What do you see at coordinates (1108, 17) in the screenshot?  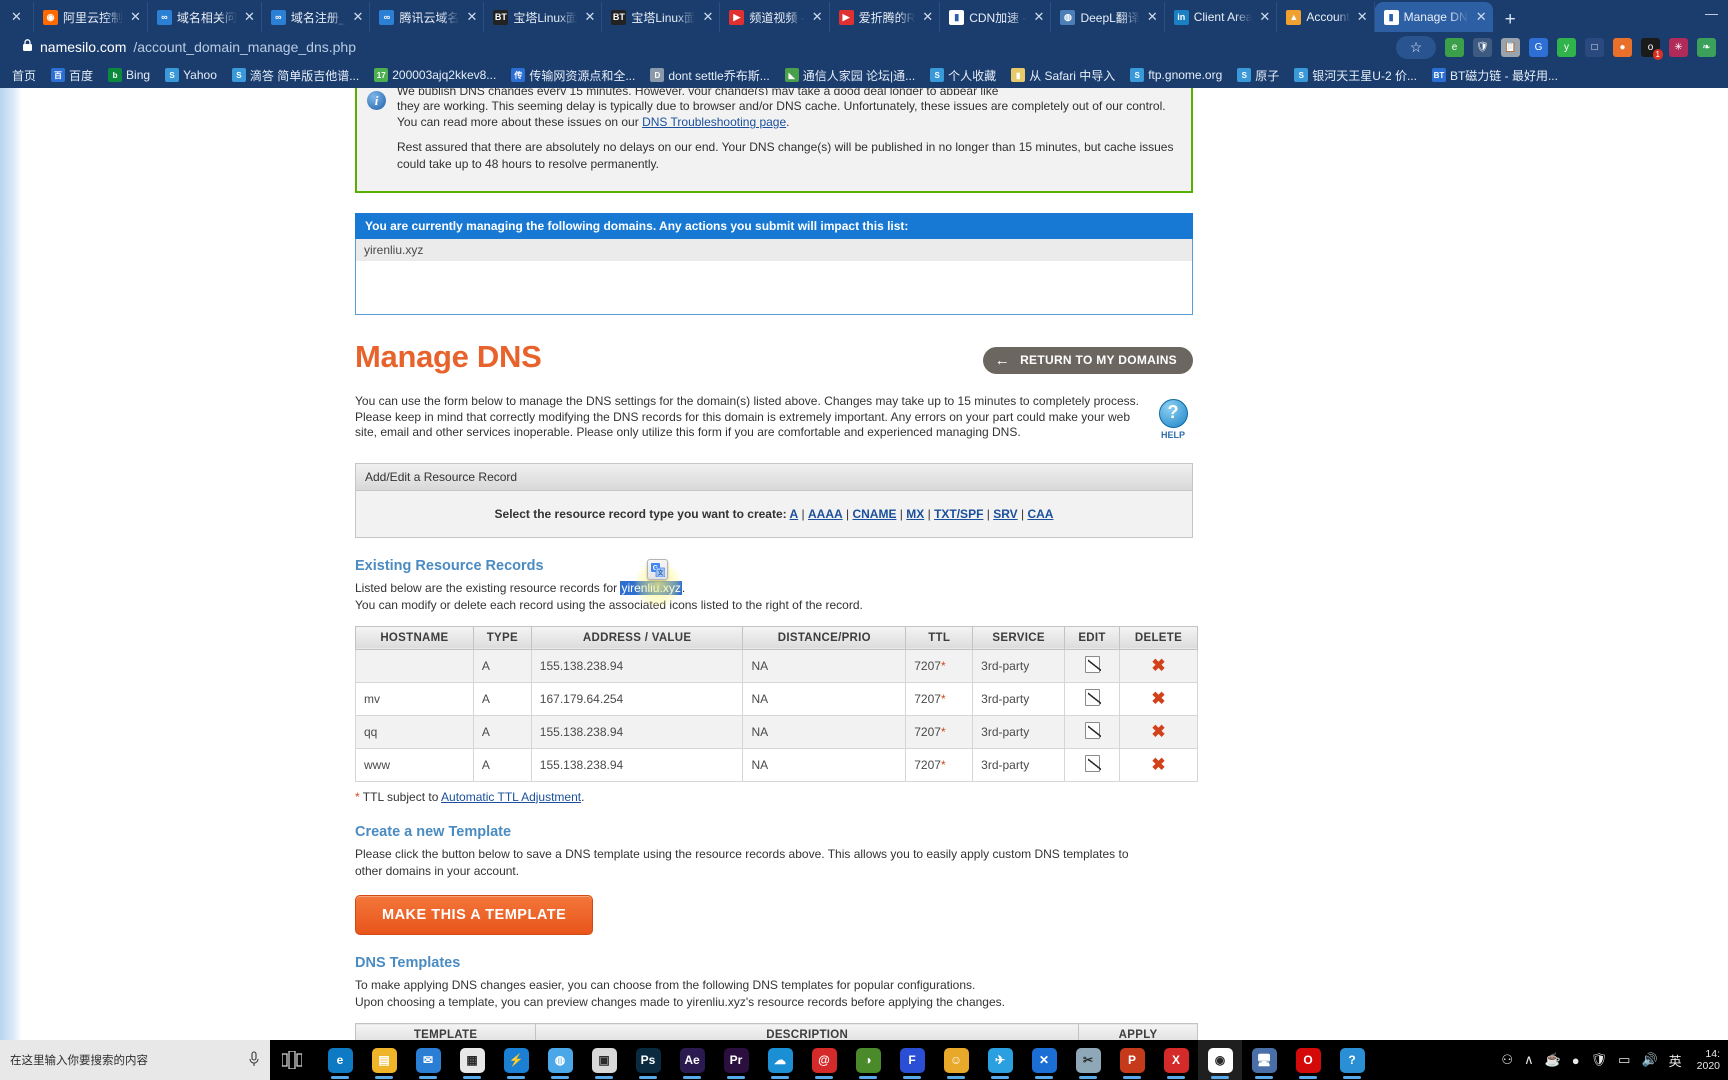 I see `browser-tab: ◍ DeepL翻译 ✕` at bounding box center [1108, 17].